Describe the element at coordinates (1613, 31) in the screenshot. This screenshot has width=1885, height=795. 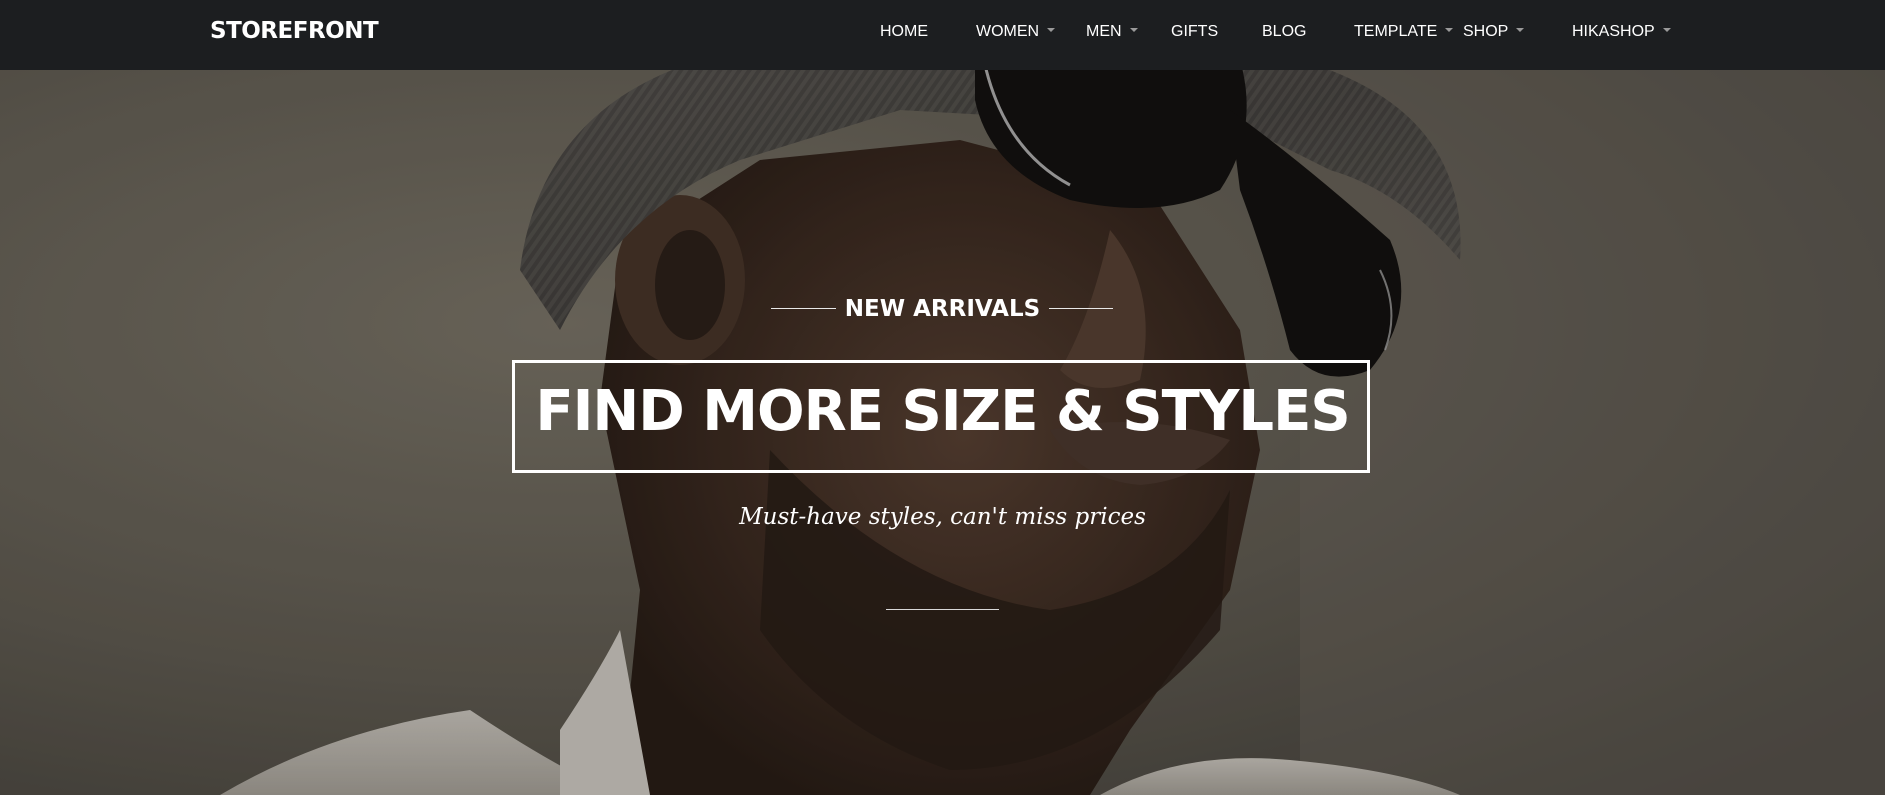
I see `nav-item-label: HIKASHOP` at that location.